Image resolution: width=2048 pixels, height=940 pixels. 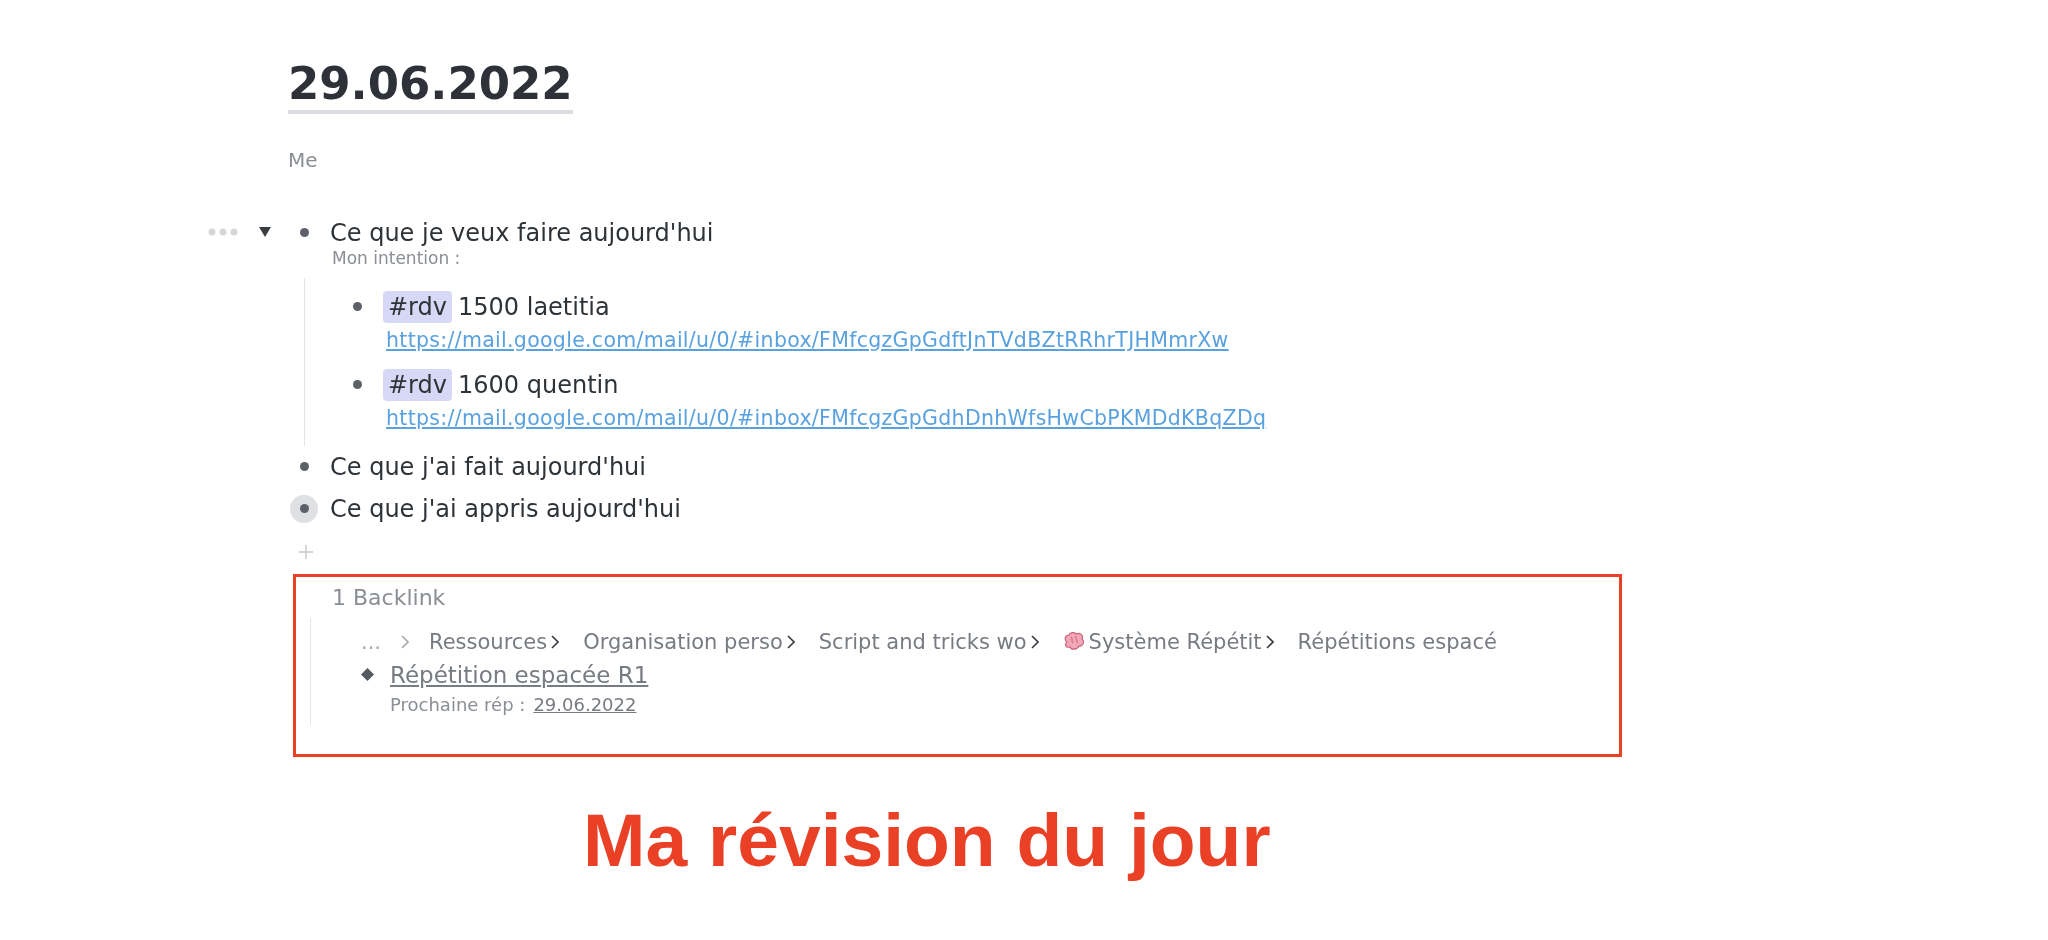 What do you see at coordinates (389, 597) in the screenshot?
I see `backlink-count: 1 Backlink` at bounding box center [389, 597].